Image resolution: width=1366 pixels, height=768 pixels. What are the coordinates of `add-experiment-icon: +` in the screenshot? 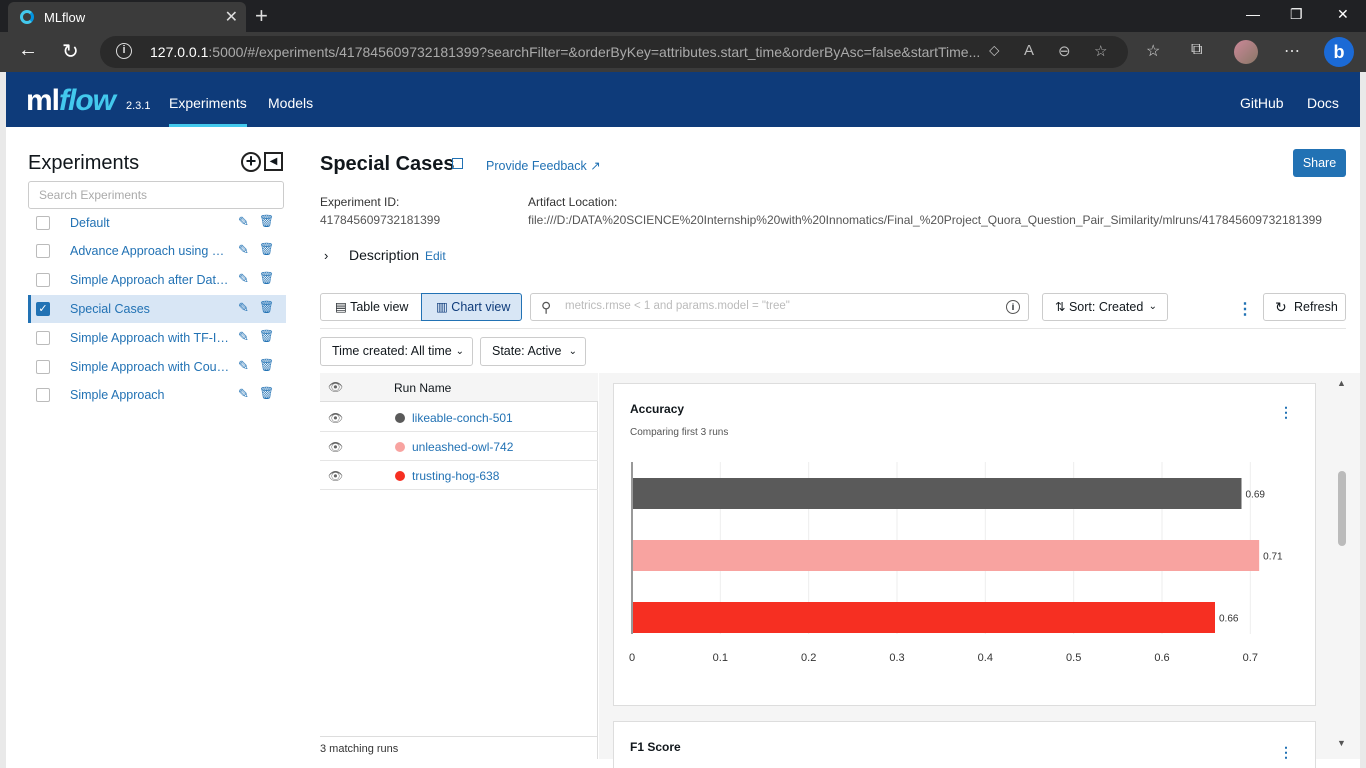 It's located at (251, 162).